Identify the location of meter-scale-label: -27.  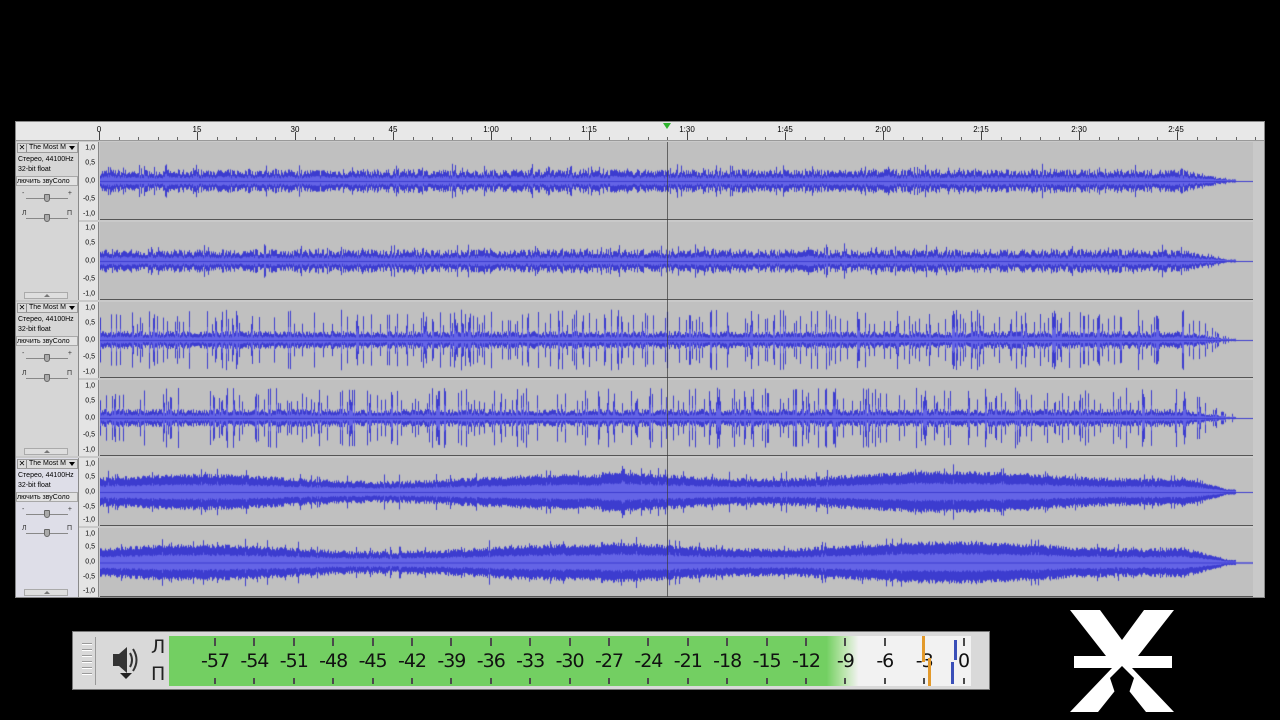
(609, 661).